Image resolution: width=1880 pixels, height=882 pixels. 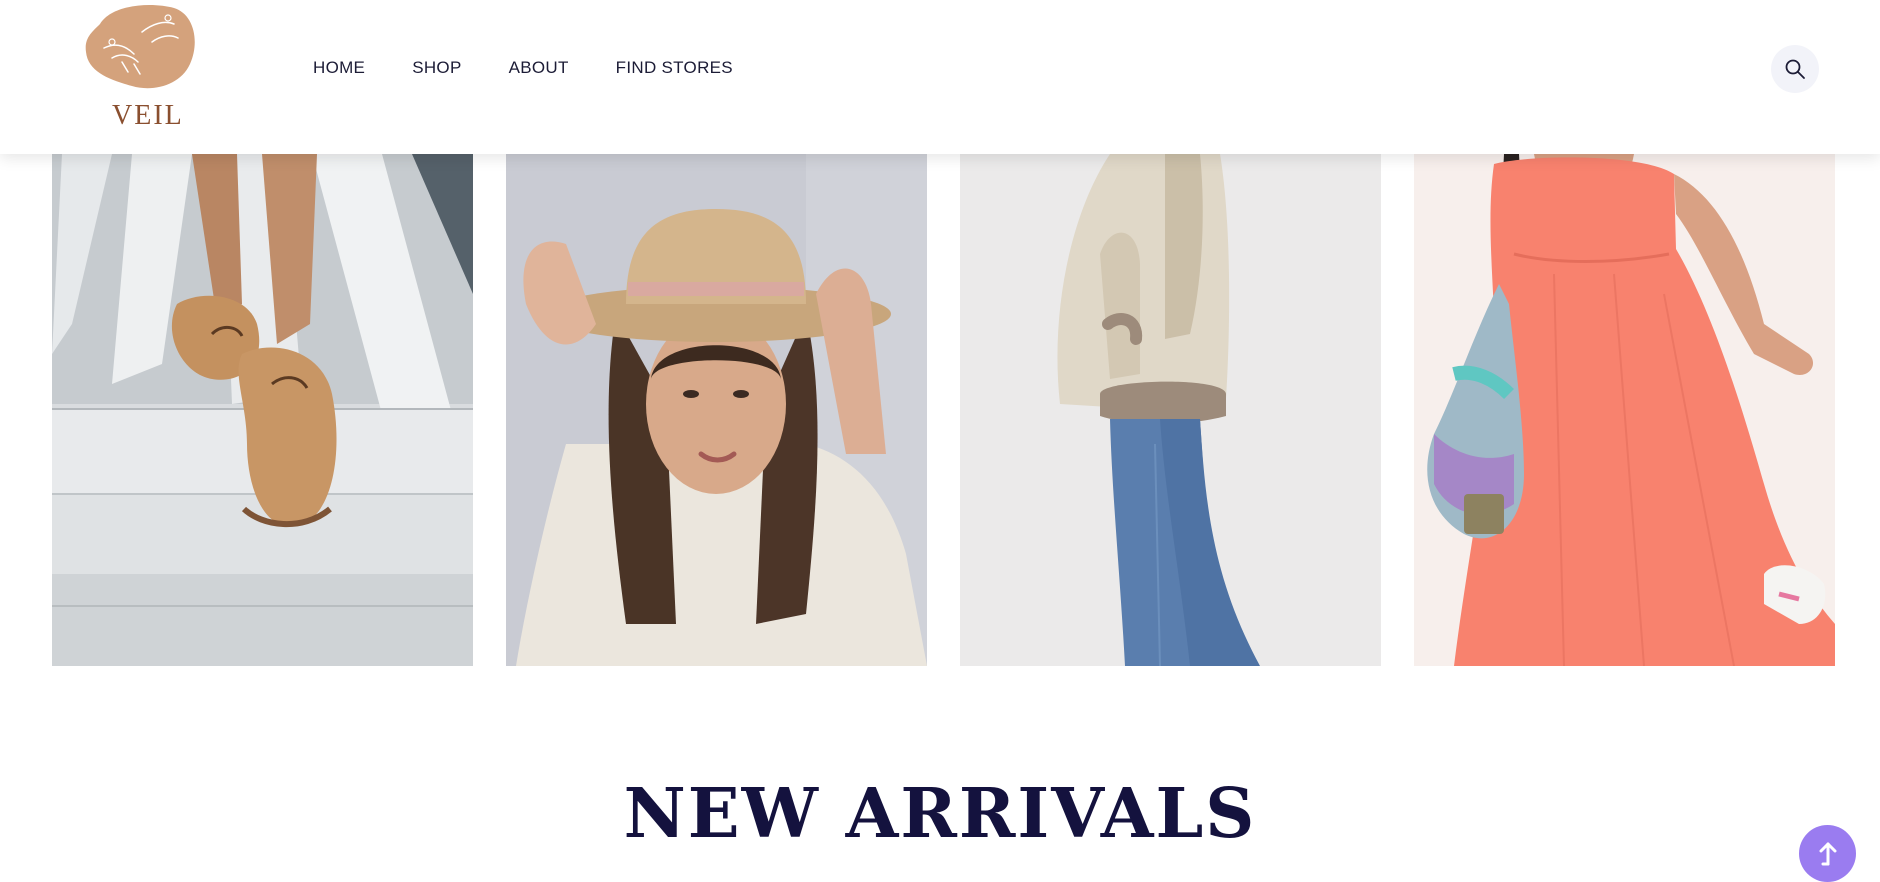 I want to click on gallery-image-straw-hat, so click(x=716, y=410).